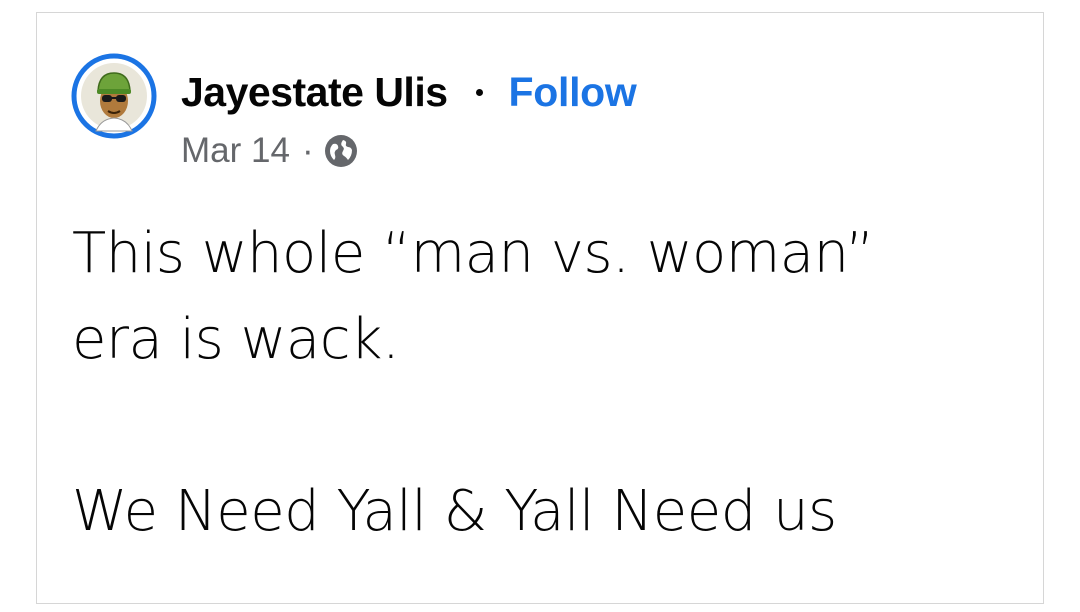 Image resolution: width=1080 pixels, height=612 pixels. I want to click on post-date: Mar 14, so click(235, 151).